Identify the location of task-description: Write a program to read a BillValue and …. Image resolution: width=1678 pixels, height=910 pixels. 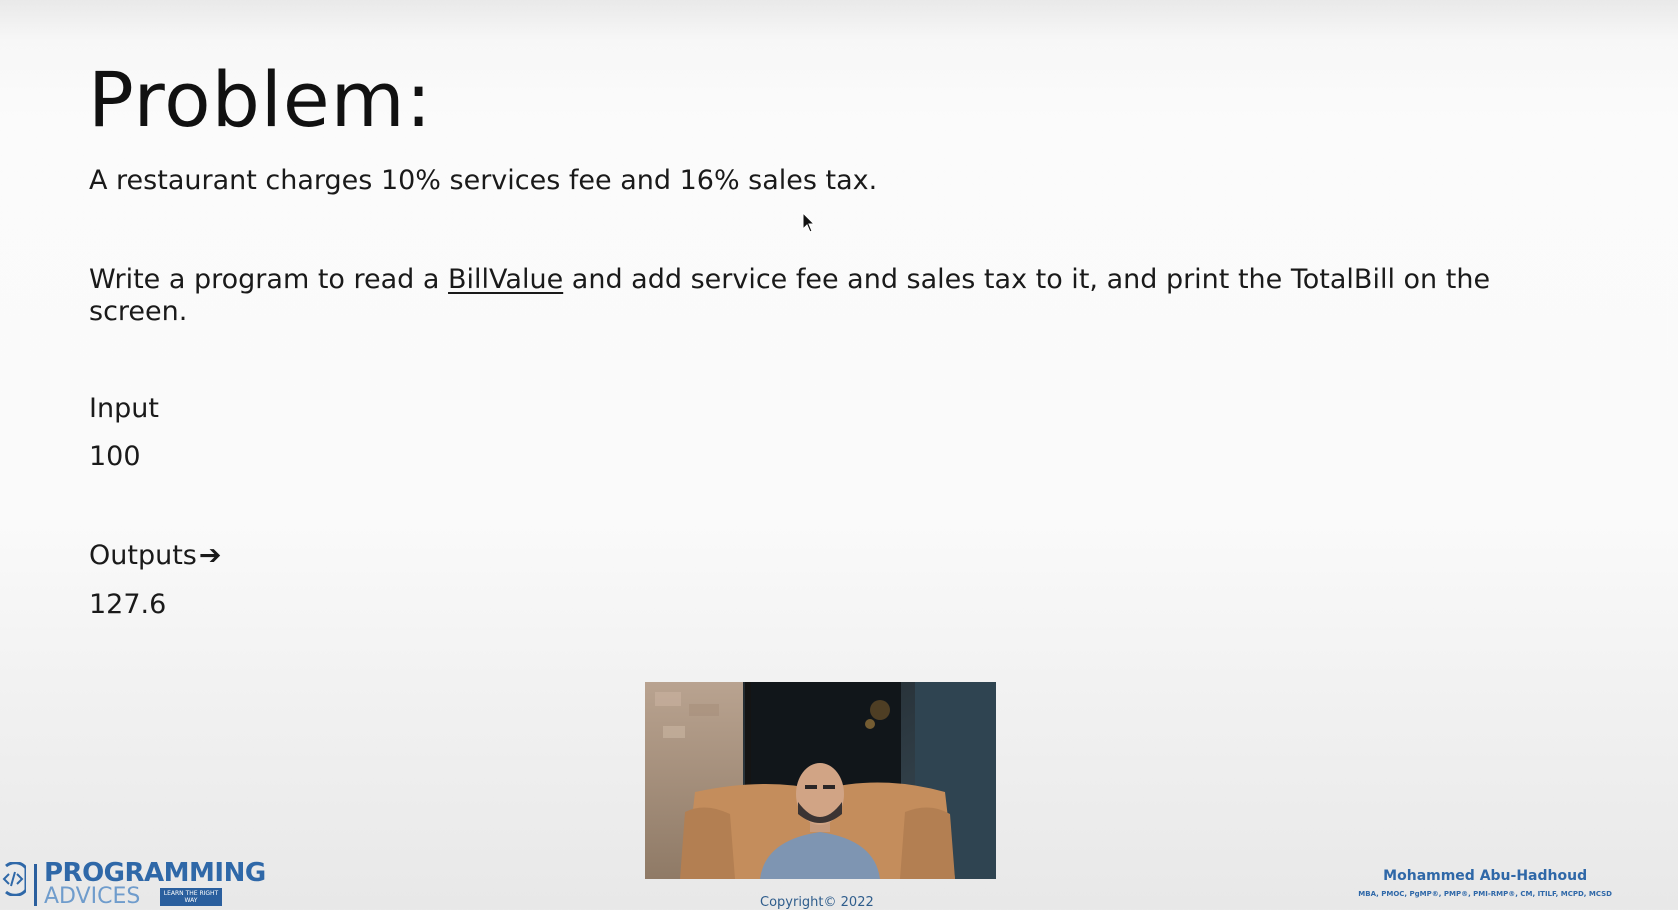
(809, 296).